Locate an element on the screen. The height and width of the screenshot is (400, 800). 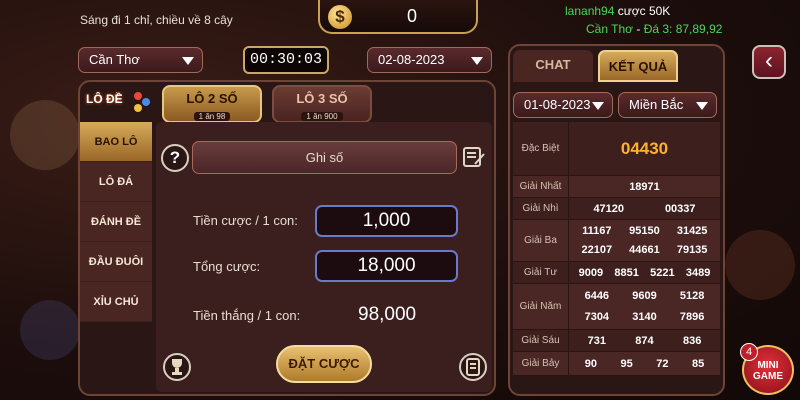
total-bet-label: Tổng cược: is located at coordinates (227, 266).